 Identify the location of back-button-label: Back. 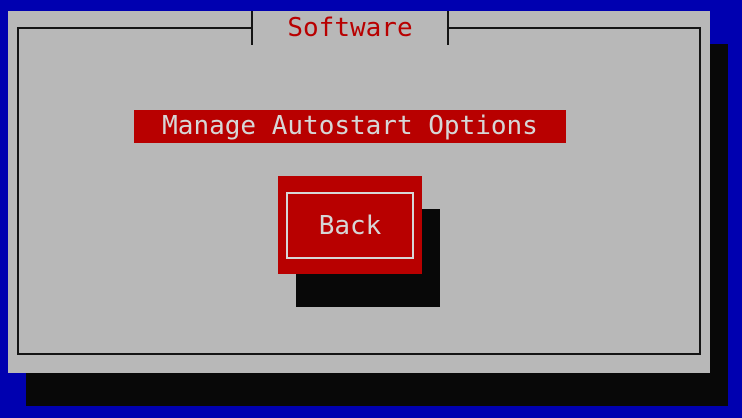
(350, 225).